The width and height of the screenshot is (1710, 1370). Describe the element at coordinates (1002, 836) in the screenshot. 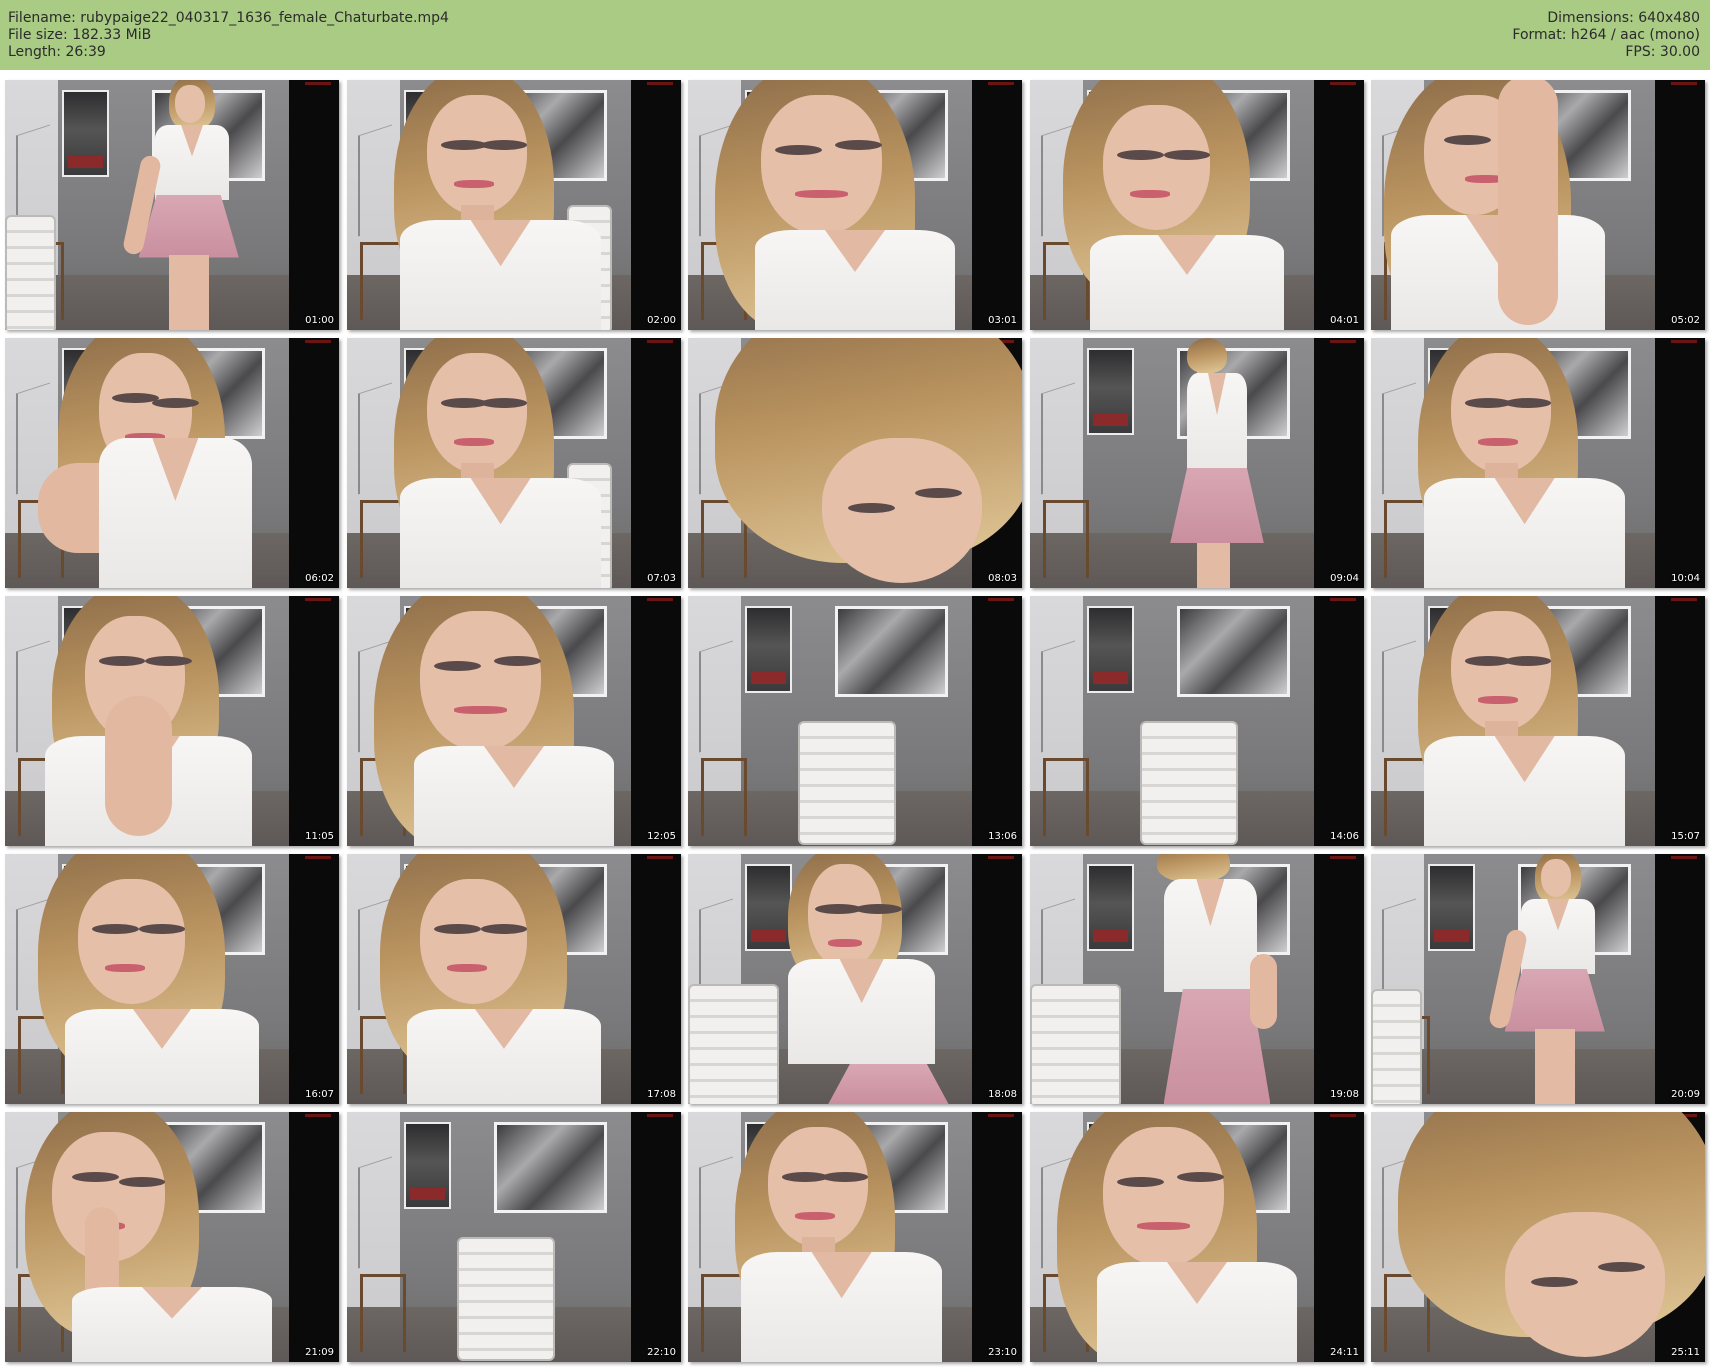

I see `thumbnail-timestamp: 13:06` at that location.